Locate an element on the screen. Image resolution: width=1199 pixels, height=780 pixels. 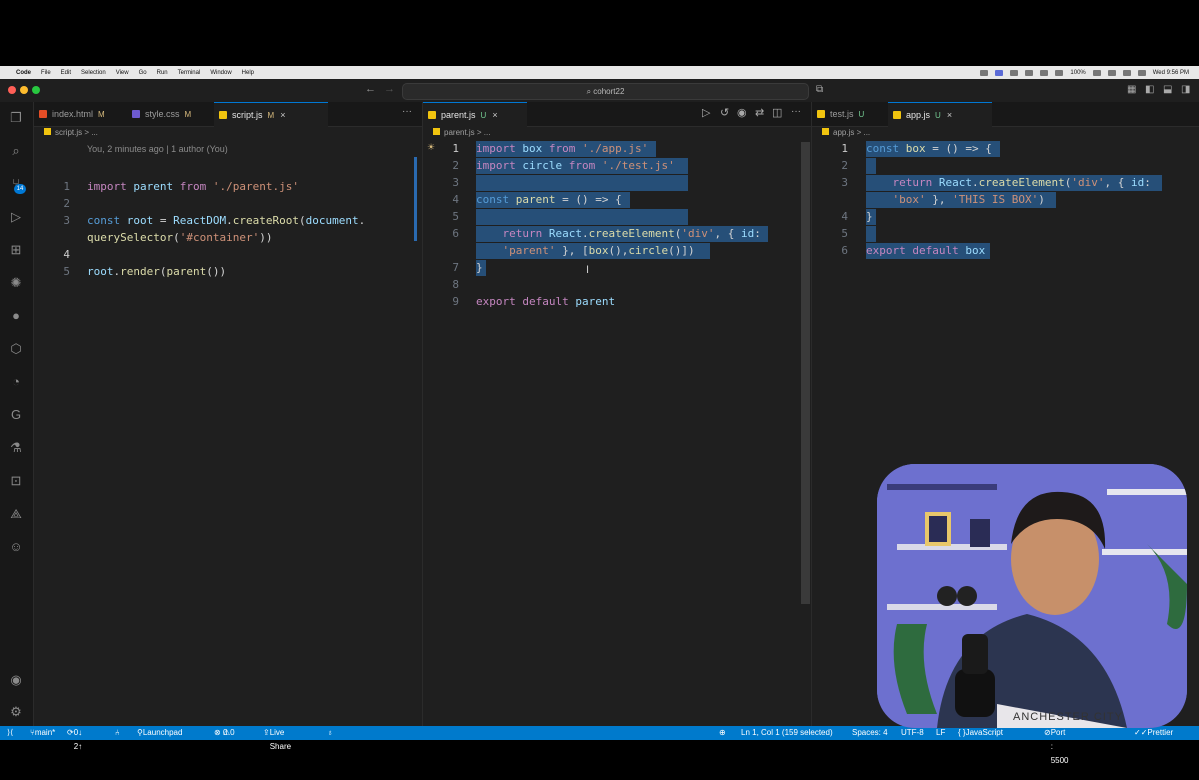
lightbulb-icon: ☀ is located at coordinates (431, 147).